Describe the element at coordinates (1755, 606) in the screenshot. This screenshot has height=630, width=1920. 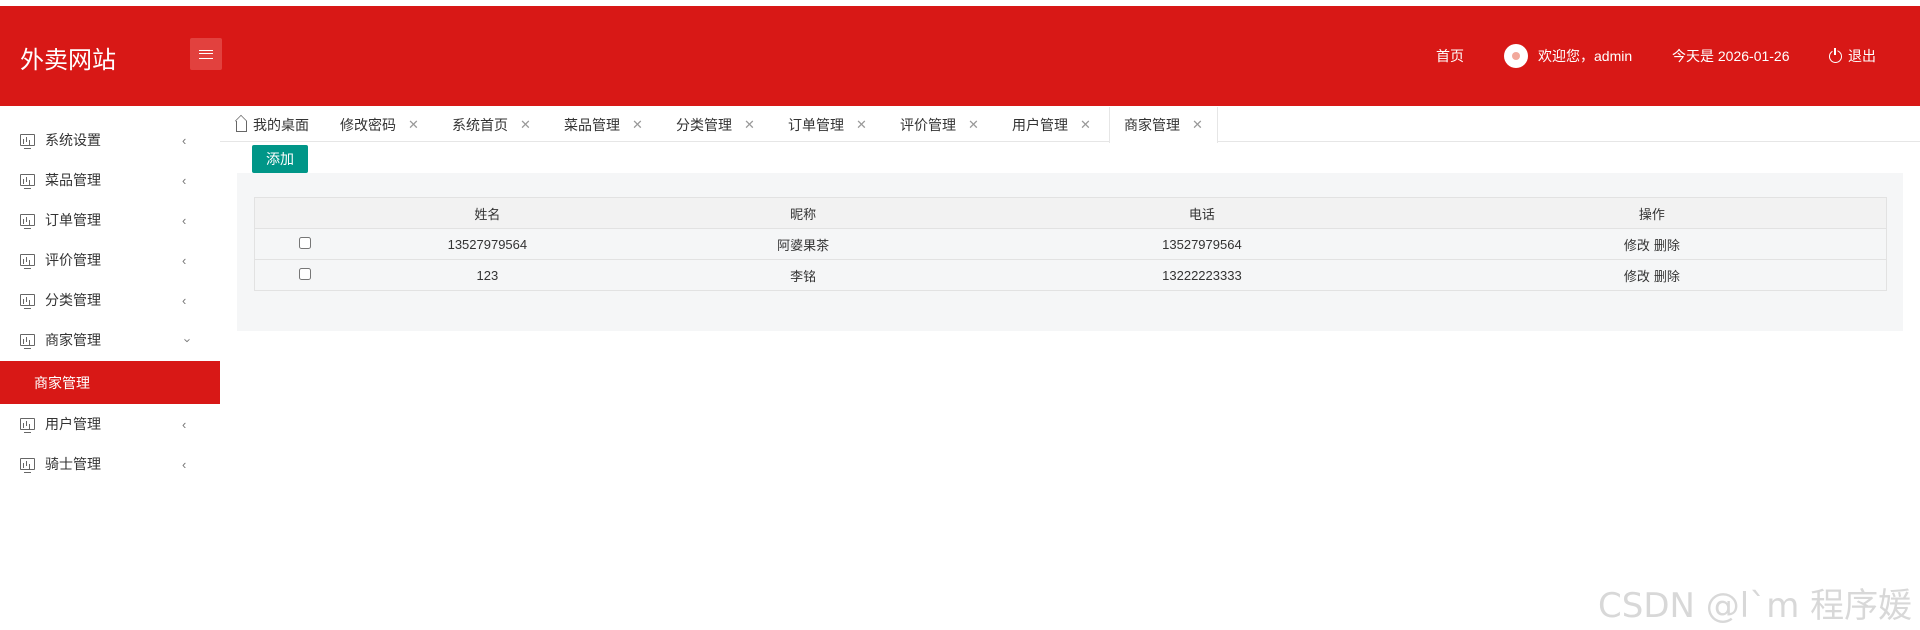
I see `watermark: CSDN @l`m 程序媛` at that location.